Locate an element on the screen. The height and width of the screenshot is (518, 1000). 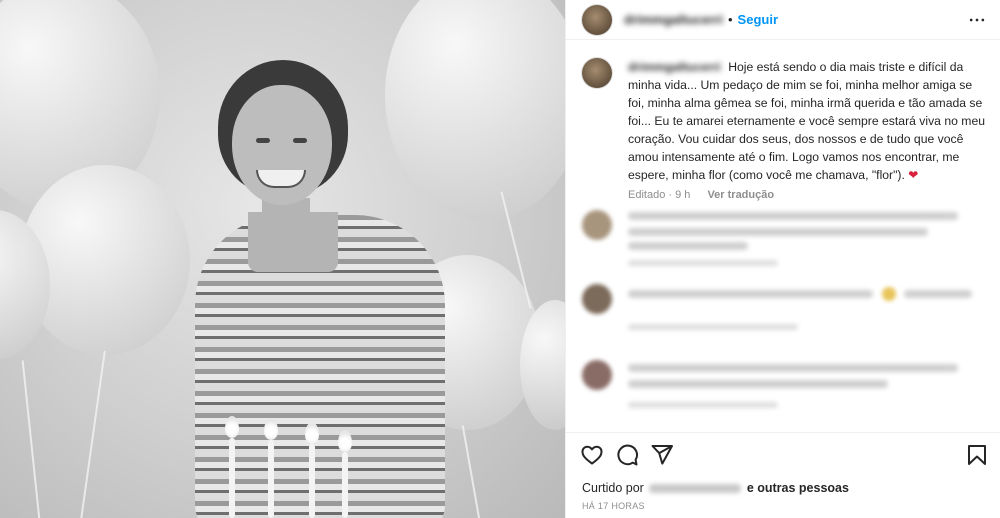
see-translation-link: Ver tradução is located at coordinates (740, 195).